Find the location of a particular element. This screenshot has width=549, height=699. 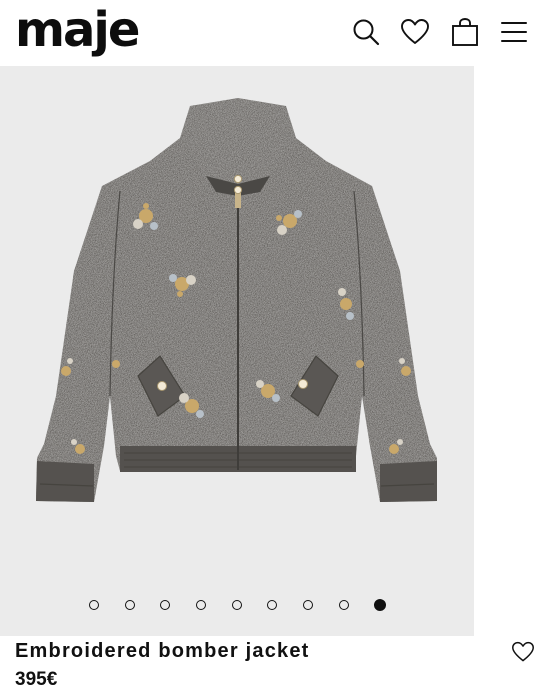

wishlist-header-button is located at coordinates (415, 32).